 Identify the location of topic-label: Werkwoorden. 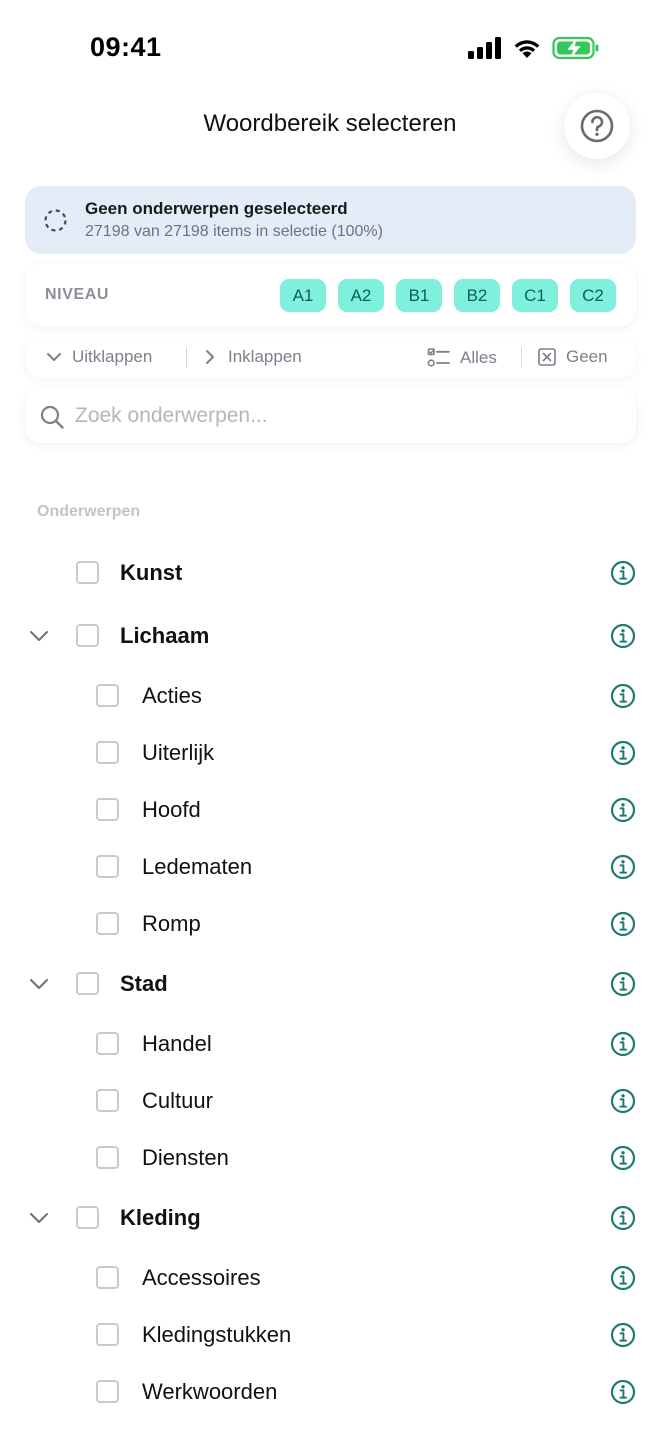
(210, 1391).